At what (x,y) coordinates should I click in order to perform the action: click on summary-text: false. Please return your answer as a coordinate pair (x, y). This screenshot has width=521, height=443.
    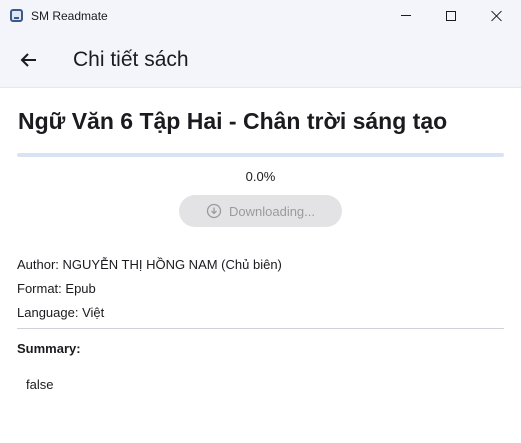
    Looking at the image, I should click on (40, 384).